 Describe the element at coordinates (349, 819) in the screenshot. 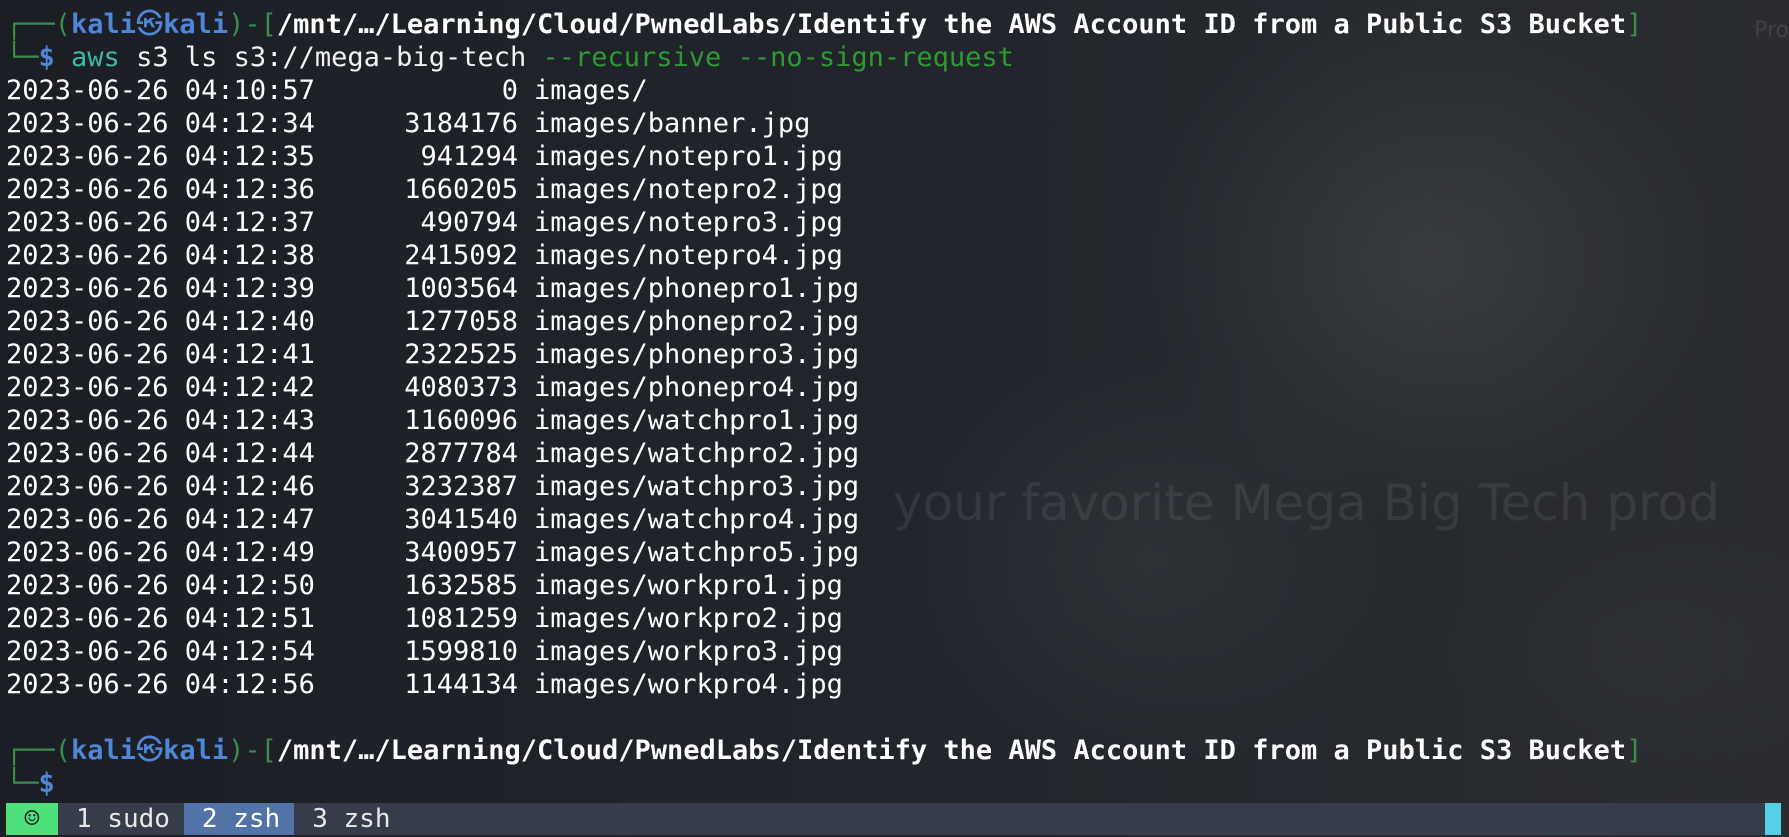

I see `tab-3-zsh: 3 zsh` at that location.